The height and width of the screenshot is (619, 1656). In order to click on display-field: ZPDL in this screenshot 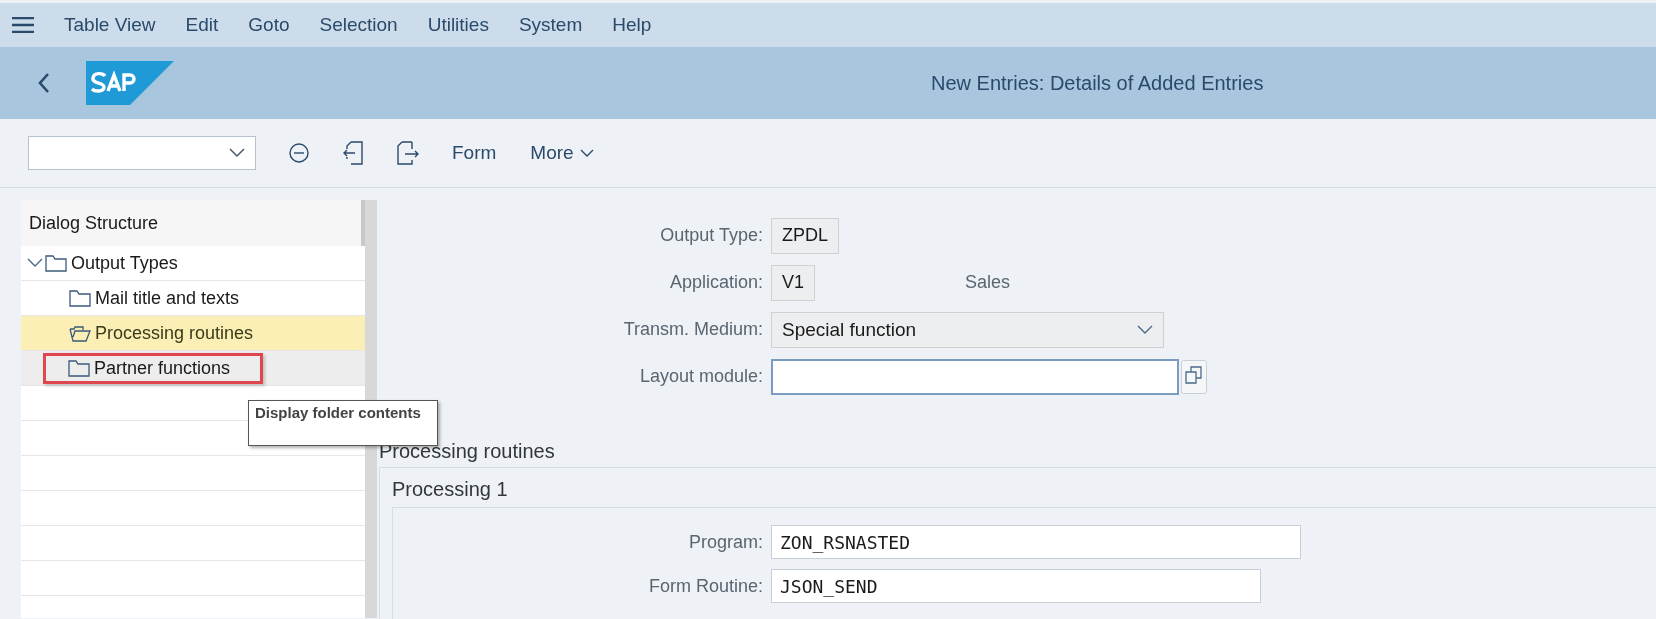, I will do `click(805, 235)`.